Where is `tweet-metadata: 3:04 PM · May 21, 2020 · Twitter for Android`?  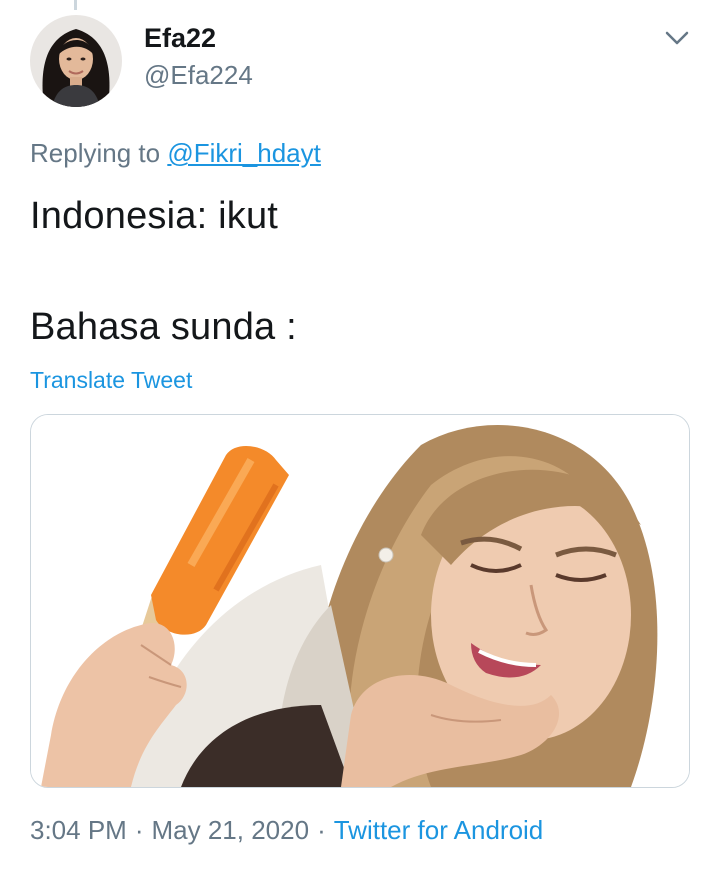
tweet-metadata: 3:04 PM · May 21, 2020 · Twitter for Android is located at coordinates (286, 830).